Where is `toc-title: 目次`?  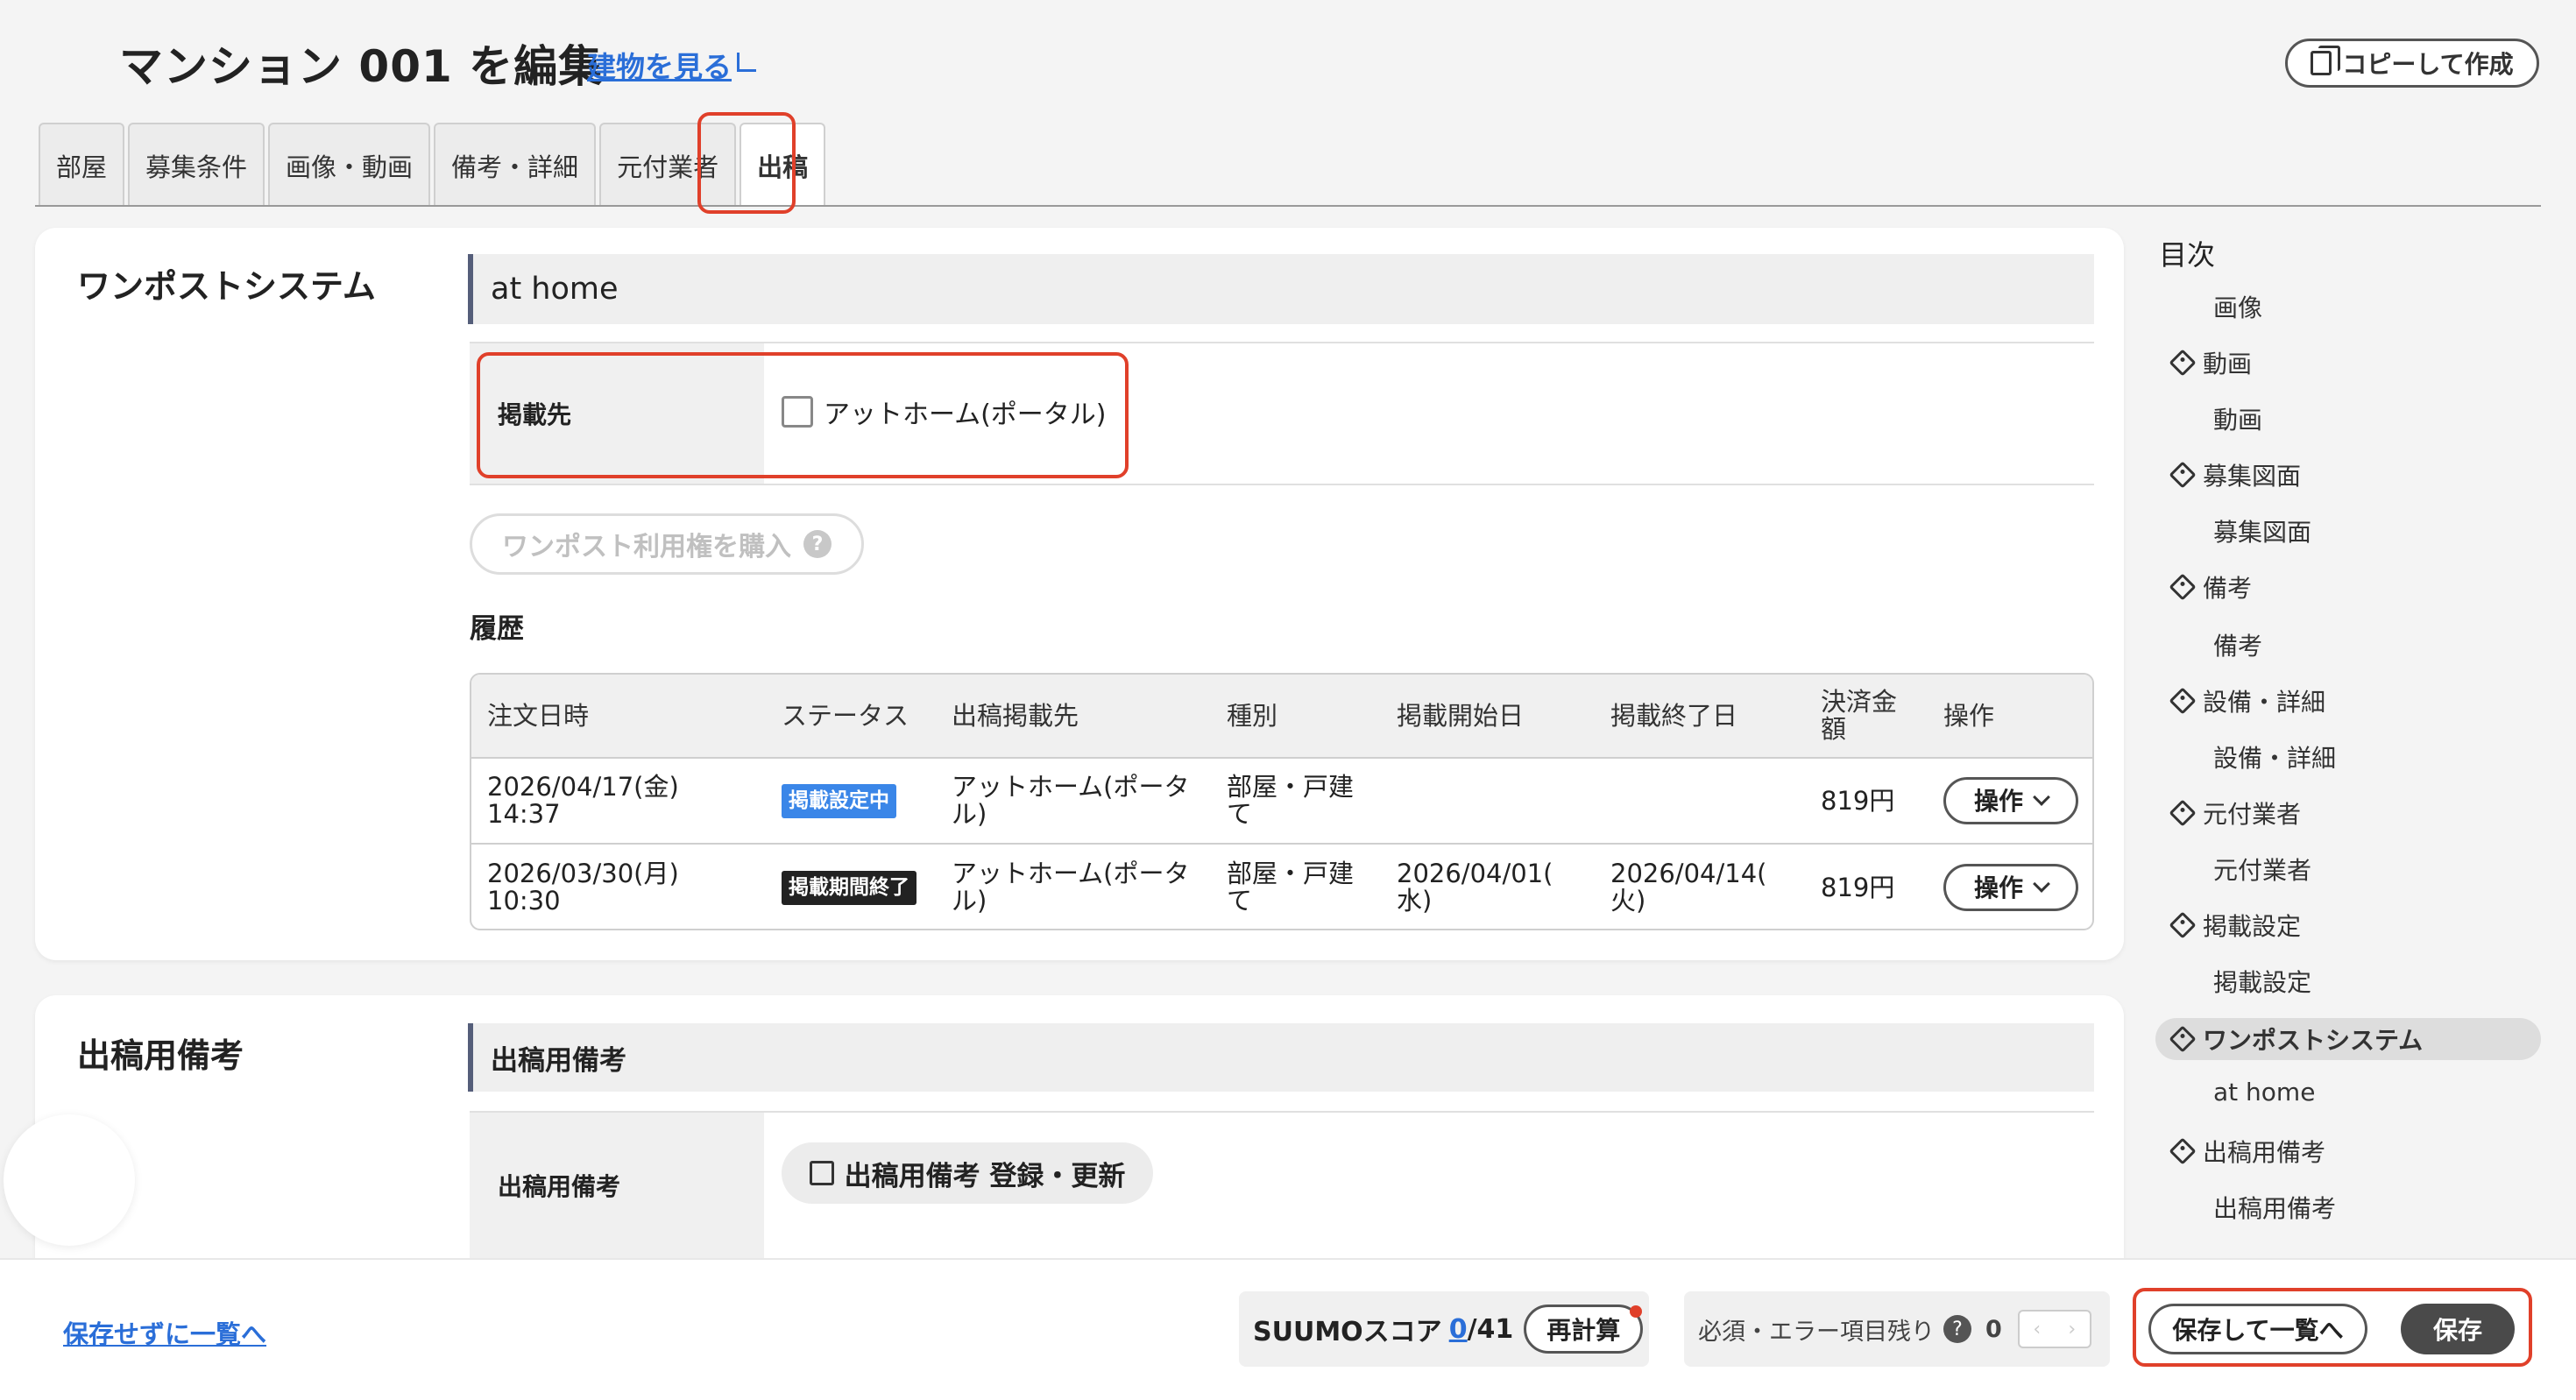 toc-title: 目次 is located at coordinates (2187, 255).